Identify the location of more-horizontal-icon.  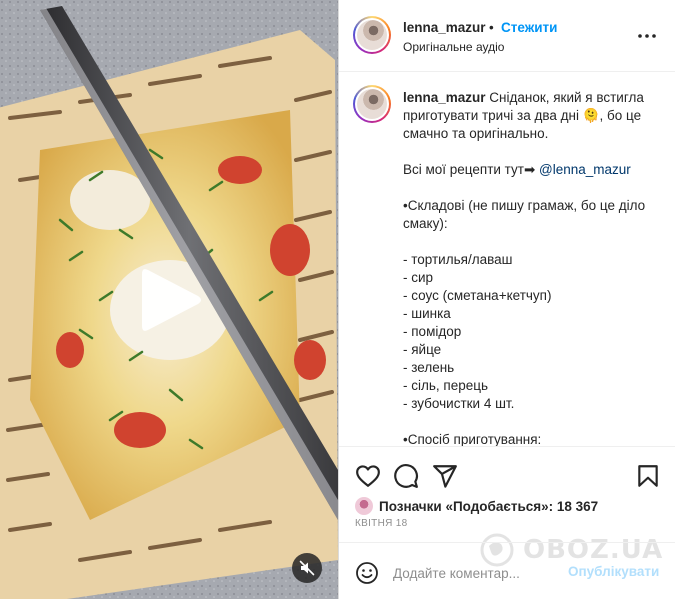
(647, 36).